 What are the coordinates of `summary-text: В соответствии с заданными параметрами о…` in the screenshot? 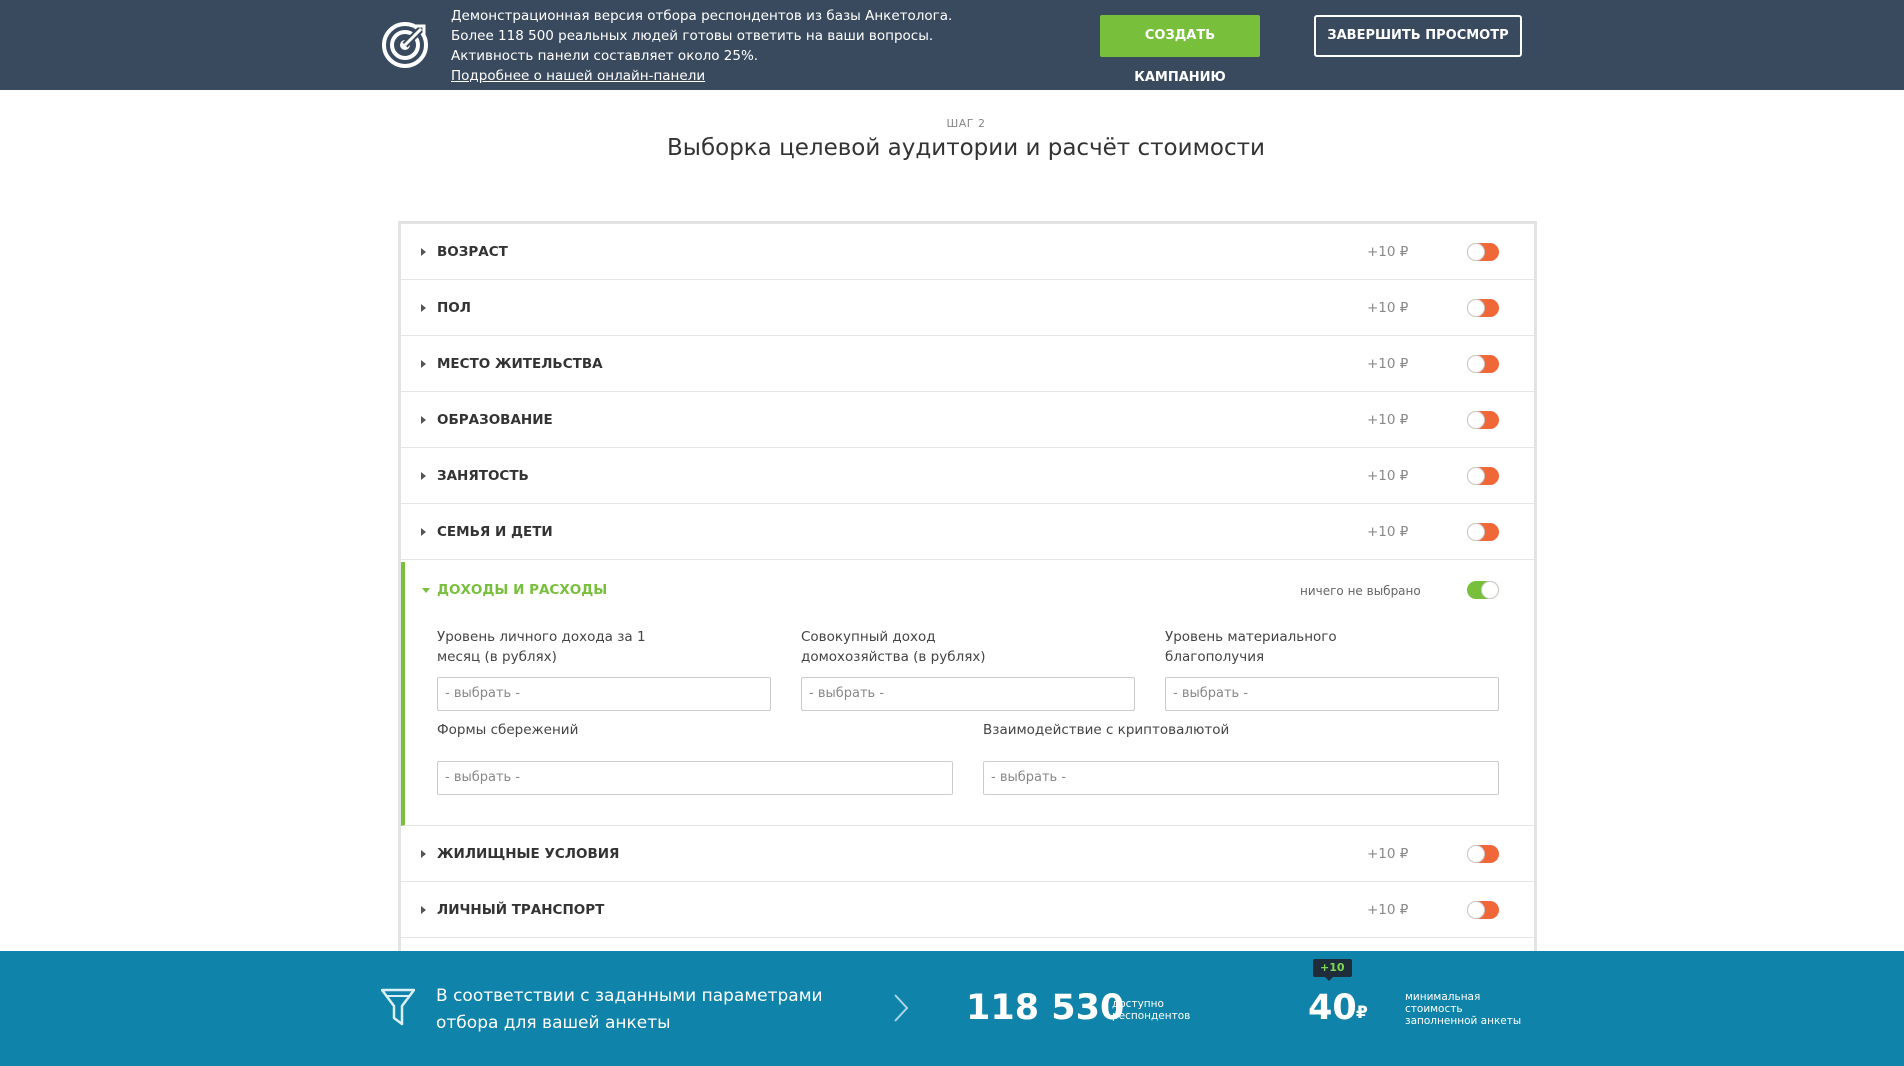 It's located at (646, 1010).